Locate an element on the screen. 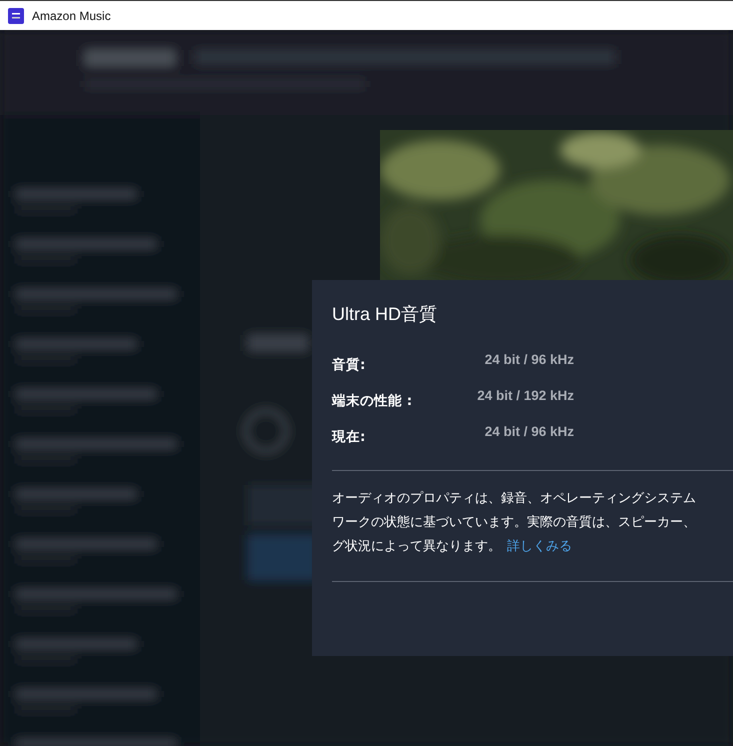 Image resolution: width=733 pixels, height=746 pixels. description-text: ワークの状態に基づいています。実際の音質は、スピーカー、 is located at coordinates (514, 523).